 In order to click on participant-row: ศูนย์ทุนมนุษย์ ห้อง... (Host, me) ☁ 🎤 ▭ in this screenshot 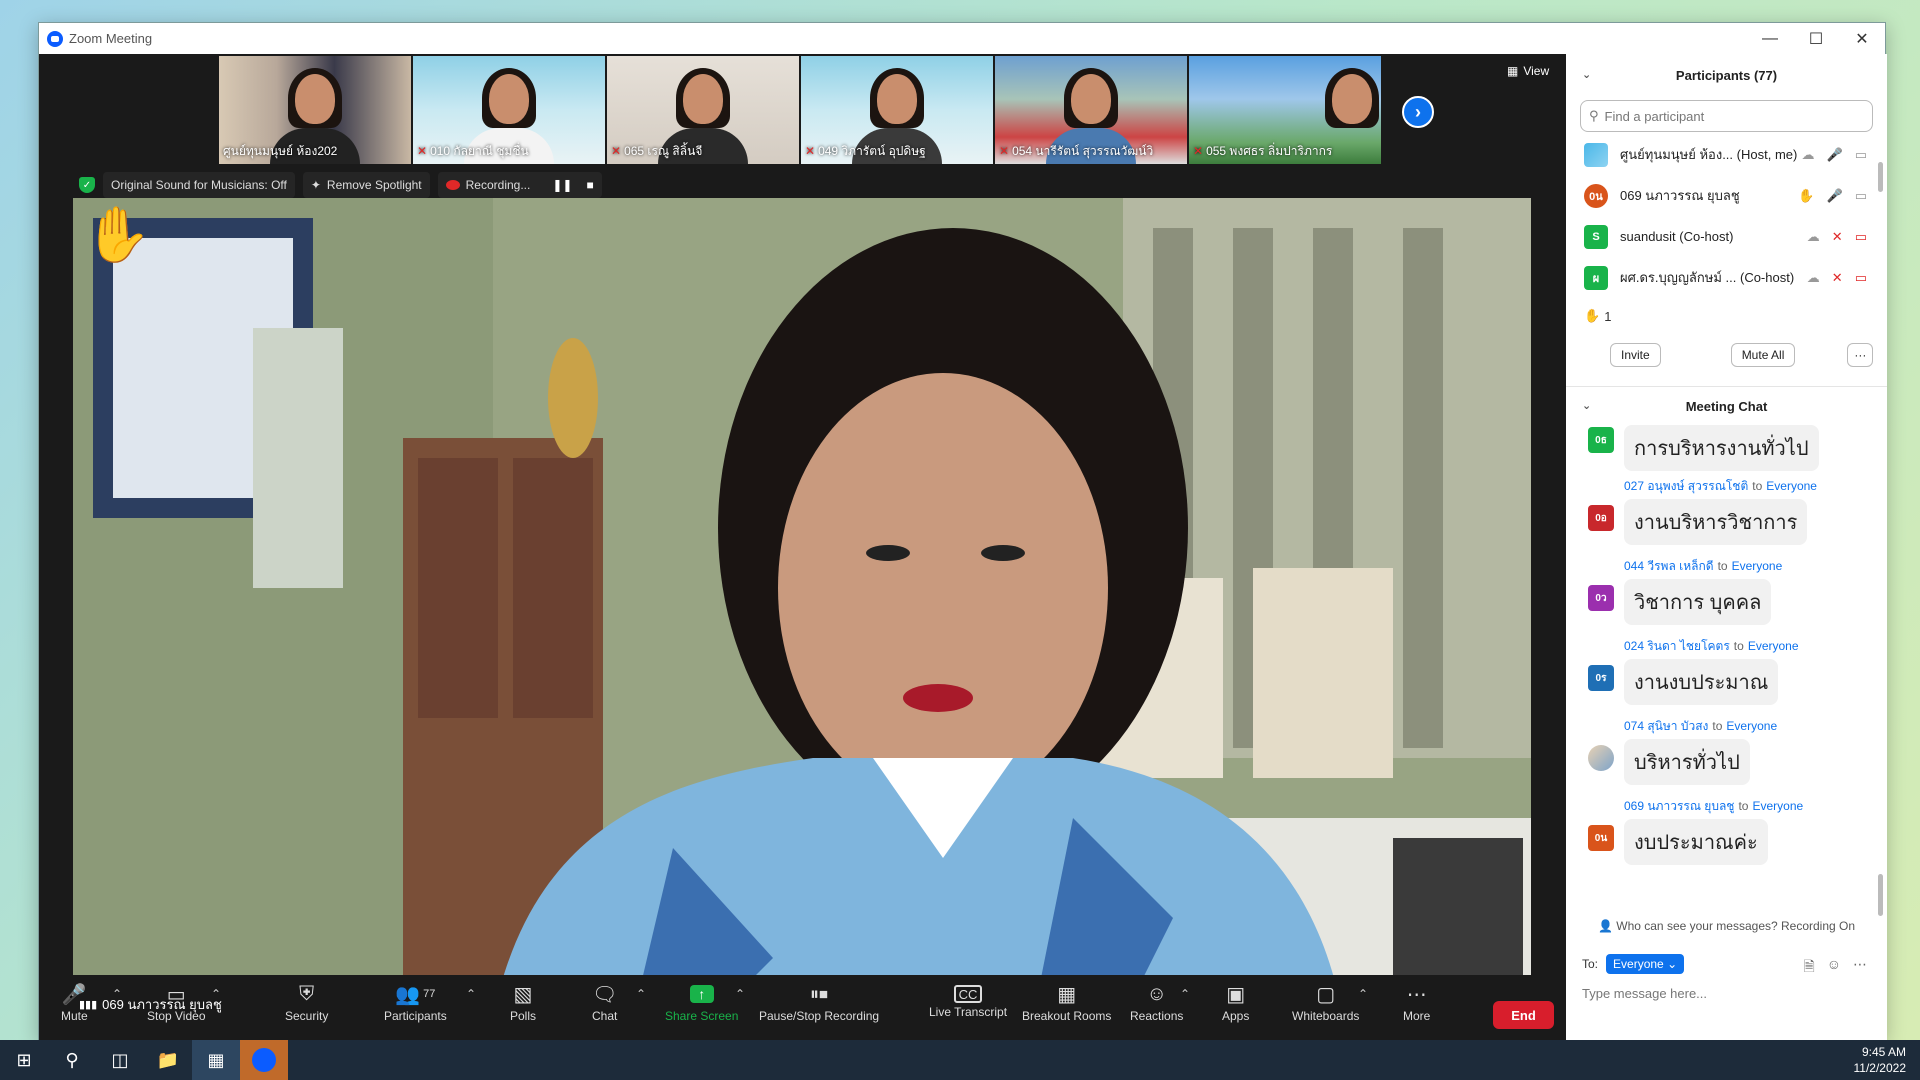, I will do `click(1726, 154)`.